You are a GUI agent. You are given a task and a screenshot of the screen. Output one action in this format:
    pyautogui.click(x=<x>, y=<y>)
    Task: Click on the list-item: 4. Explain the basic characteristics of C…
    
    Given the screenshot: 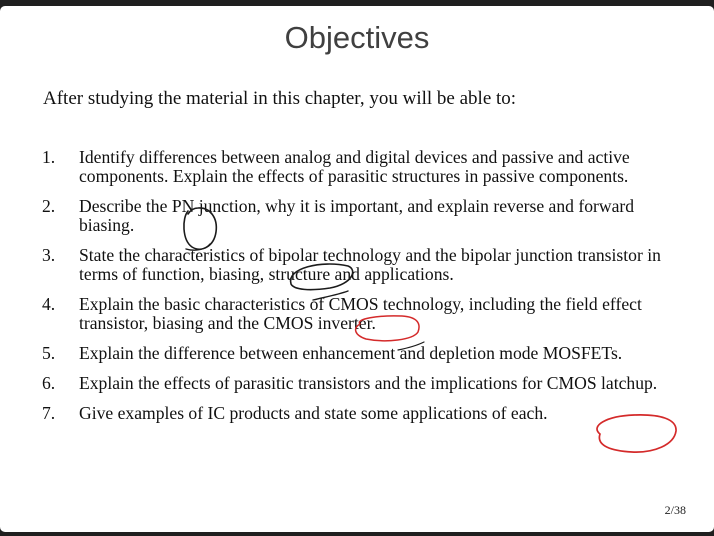 What is the action you would take?
    pyautogui.click(x=362, y=314)
    